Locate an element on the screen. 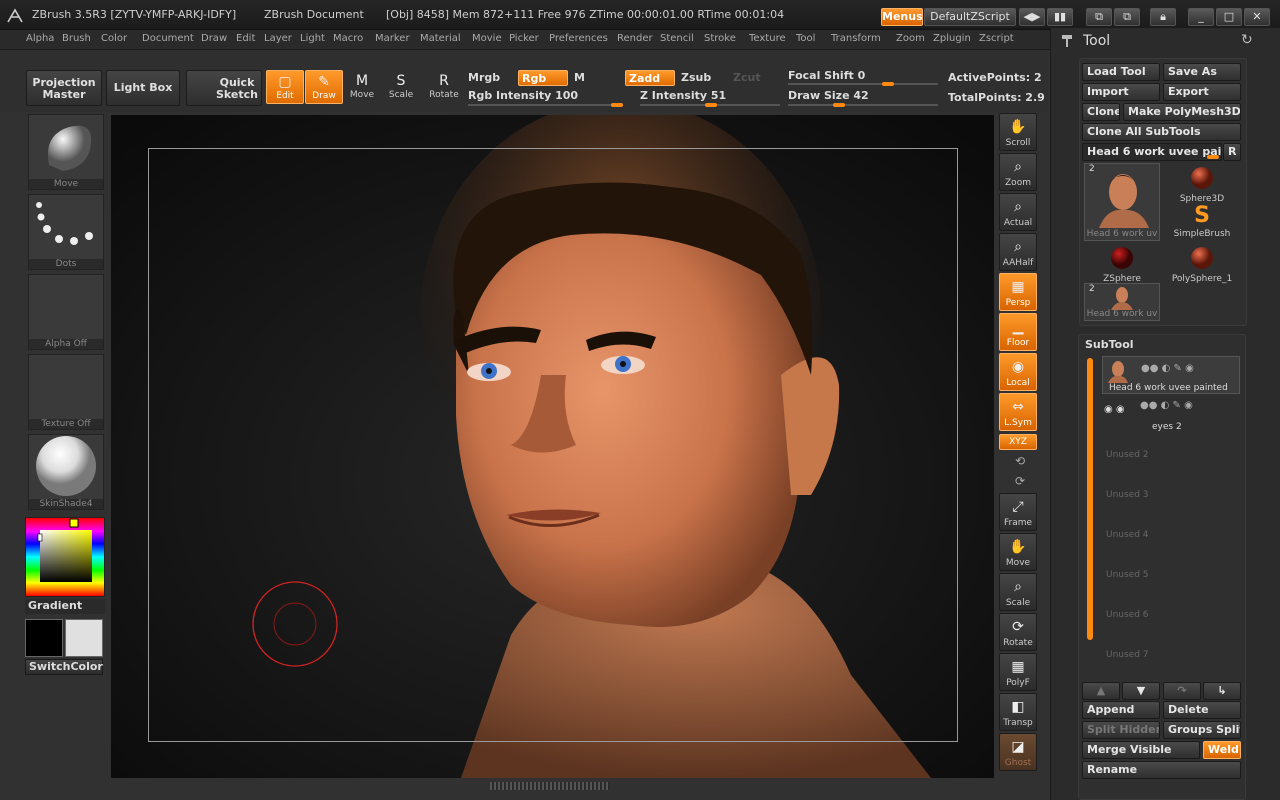  menu-zscript: Zscript is located at coordinates (996, 38).